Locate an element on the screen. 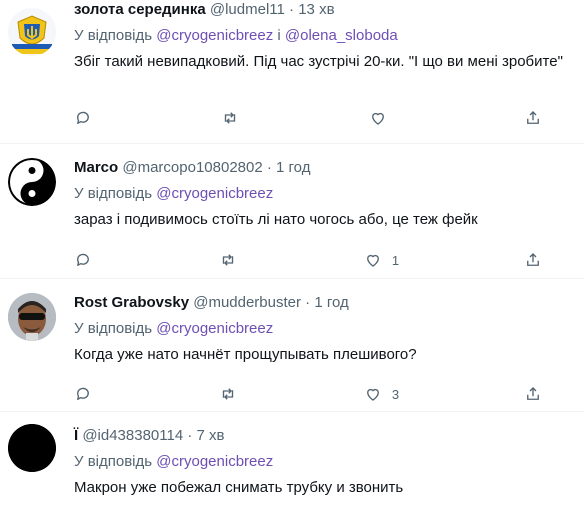 This screenshot has width=584, height=508. like-count: 3 is located at coordinates (395, 394).